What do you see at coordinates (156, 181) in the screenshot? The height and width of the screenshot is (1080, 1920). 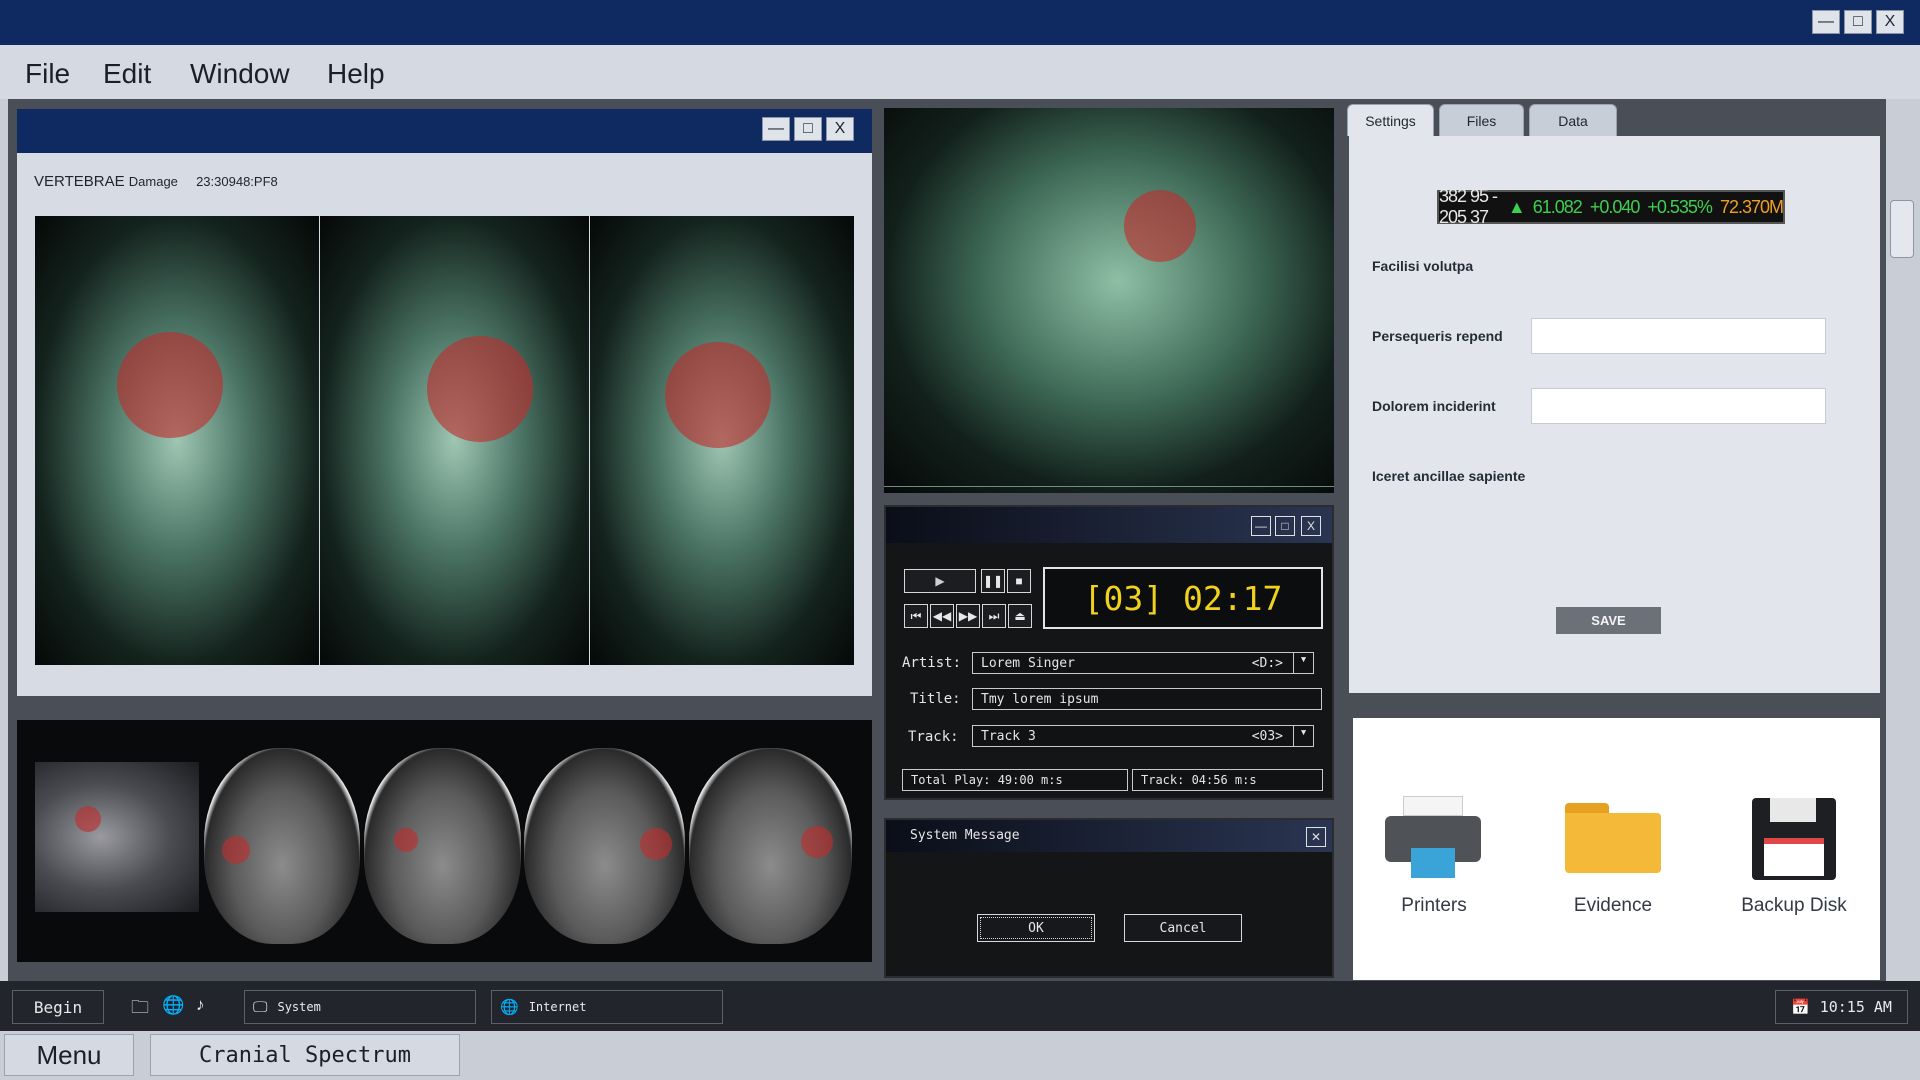 I see `vertebrae-heading: VERTEBRAE Damage 23:30948:PF8` at bounding box center [156, 181].